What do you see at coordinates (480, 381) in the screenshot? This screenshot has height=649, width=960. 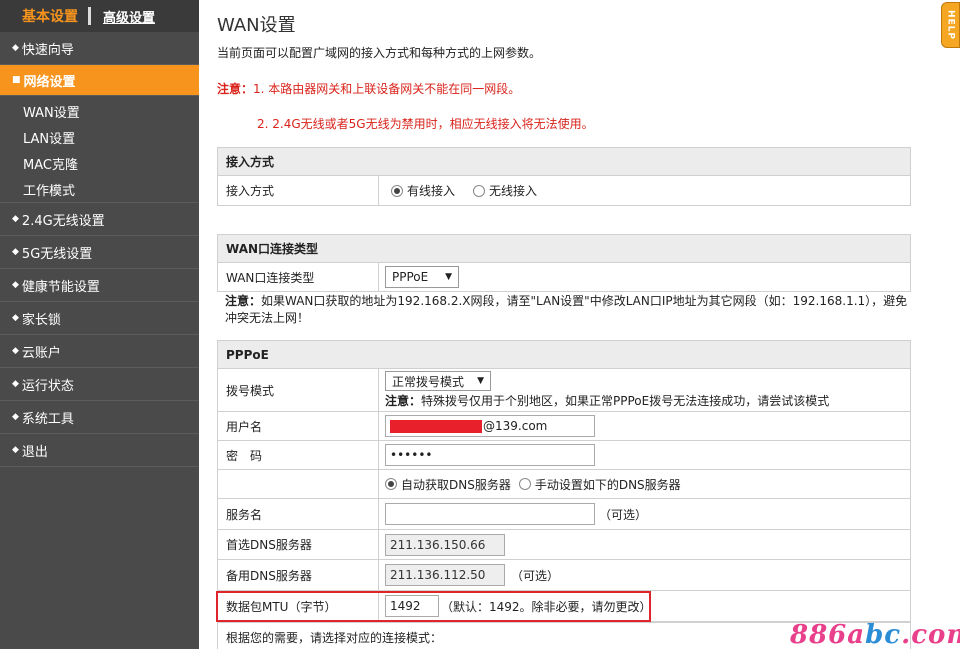 I see `chevron-down-icon: ▼` at bounding box center [480, 381].